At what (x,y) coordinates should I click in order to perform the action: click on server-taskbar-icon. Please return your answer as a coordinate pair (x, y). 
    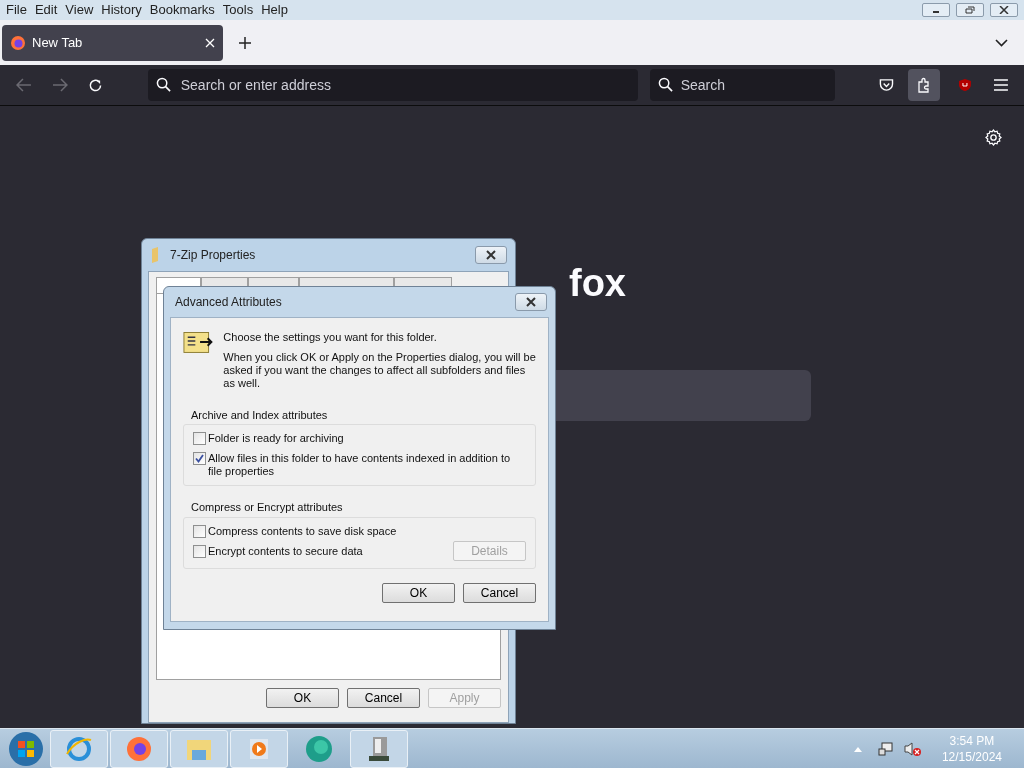
    Looking at the image, I should click on (379, 748).